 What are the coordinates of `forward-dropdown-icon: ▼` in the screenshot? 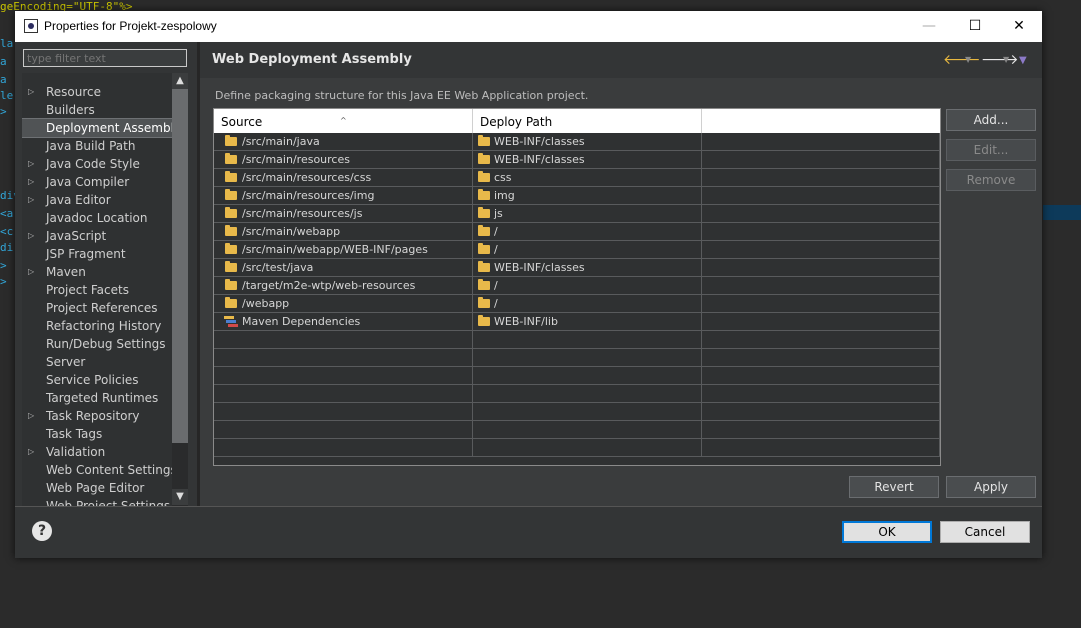 It's located at (1006, 59).